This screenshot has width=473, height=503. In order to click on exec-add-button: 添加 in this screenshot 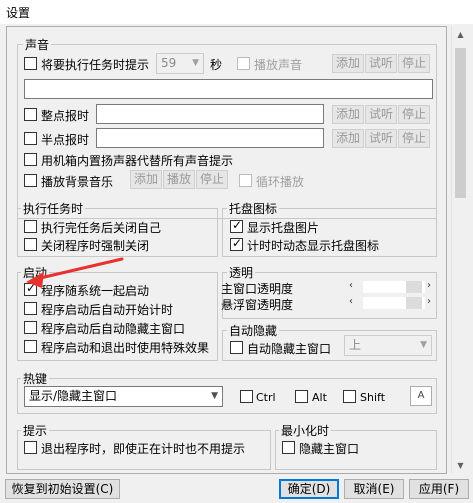, I will do `click(348, 63)`.